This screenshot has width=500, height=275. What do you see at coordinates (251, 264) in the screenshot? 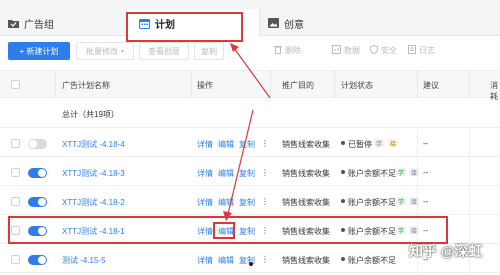
I see `cursor-dot` at bounding box center [251, 264].